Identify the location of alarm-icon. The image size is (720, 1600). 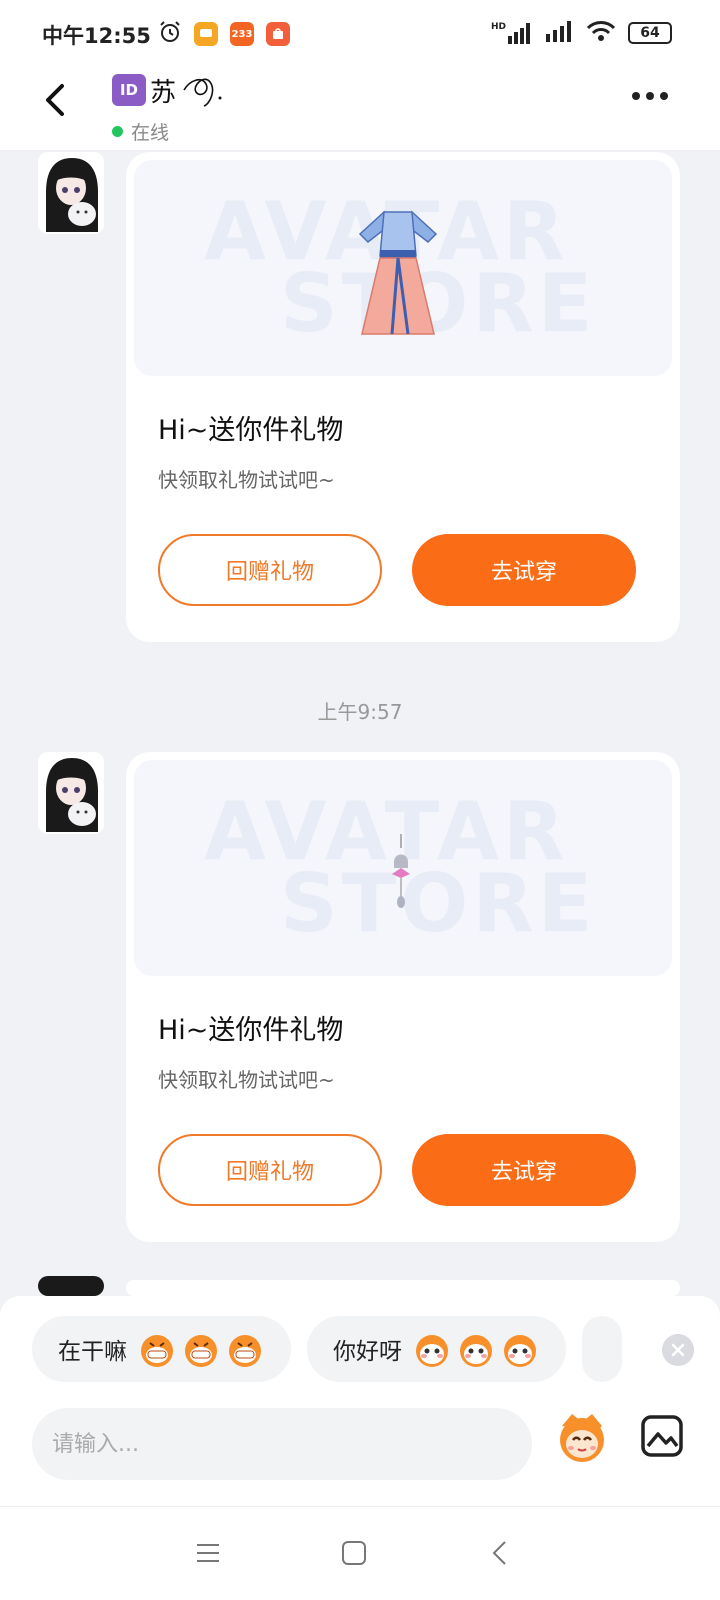
(170, 34).